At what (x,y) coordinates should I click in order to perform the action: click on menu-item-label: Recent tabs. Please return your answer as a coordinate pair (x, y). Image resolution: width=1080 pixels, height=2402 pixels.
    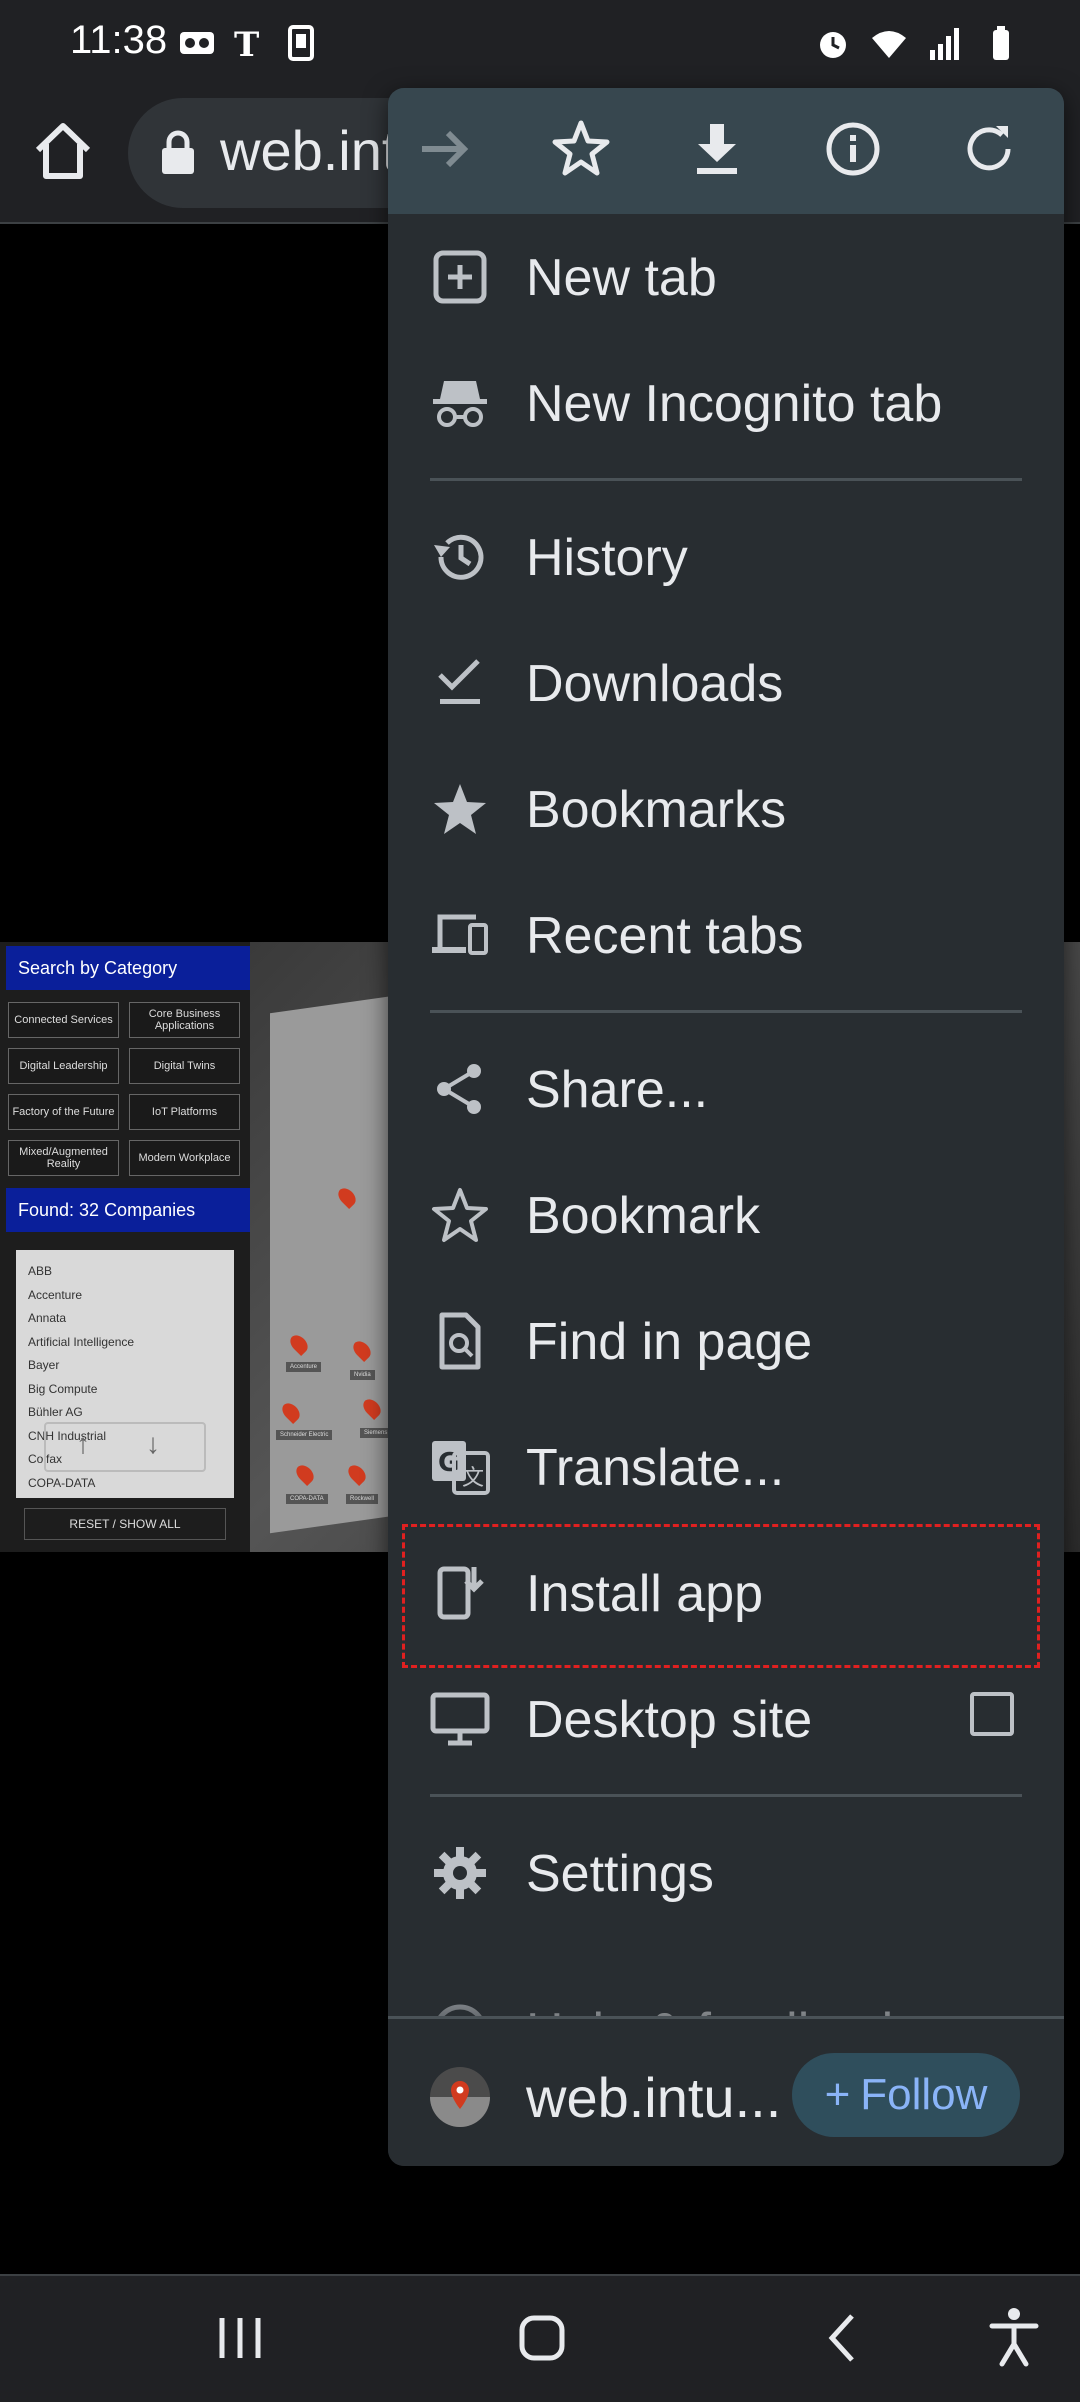
    Looking at the image, I should click on (665, 936).